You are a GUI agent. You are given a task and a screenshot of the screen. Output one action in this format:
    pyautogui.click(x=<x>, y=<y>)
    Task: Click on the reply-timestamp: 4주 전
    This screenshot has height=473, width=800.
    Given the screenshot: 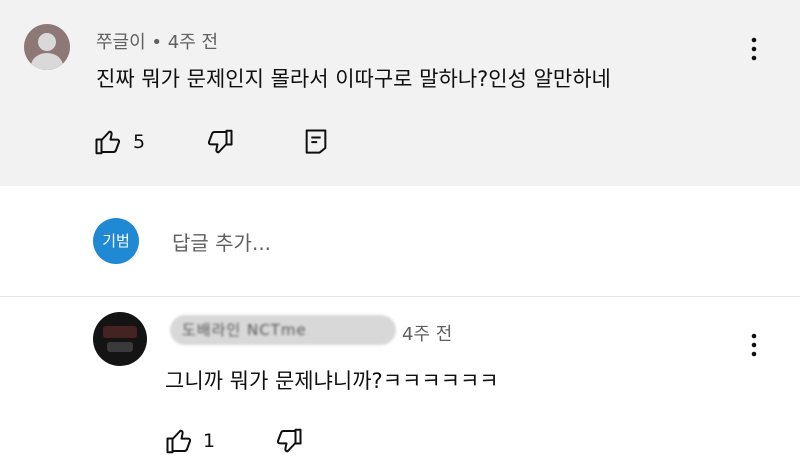 What is the action you would take?
    pyautogui.click(x=427, y=334)
    